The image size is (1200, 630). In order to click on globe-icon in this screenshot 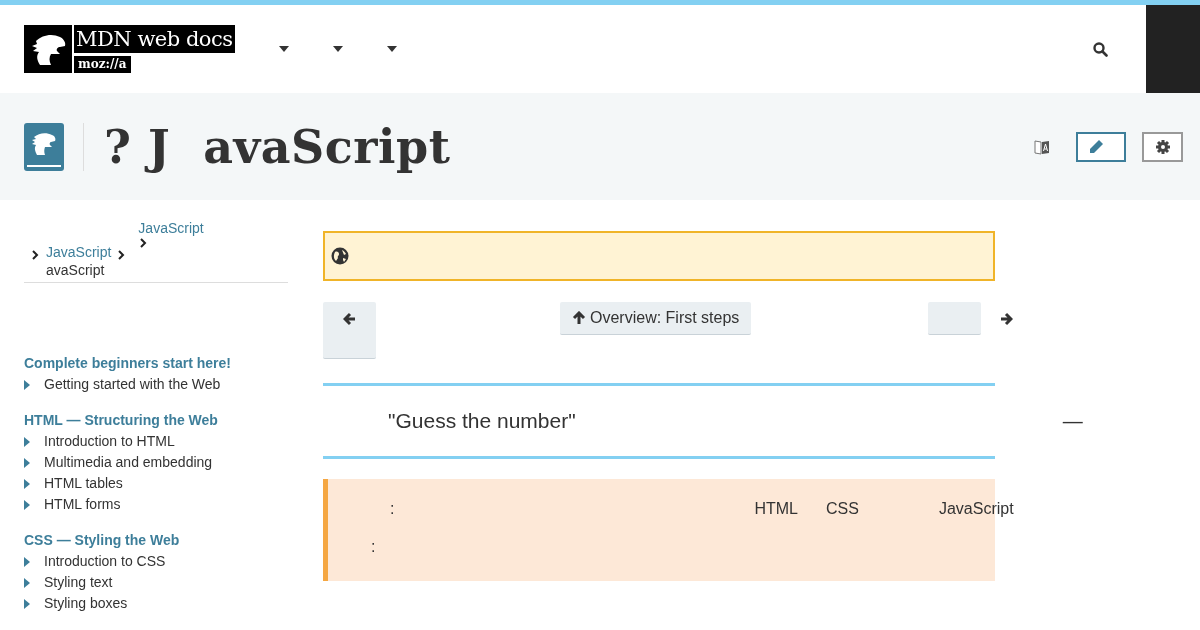, I will do `click(340, 256)`.